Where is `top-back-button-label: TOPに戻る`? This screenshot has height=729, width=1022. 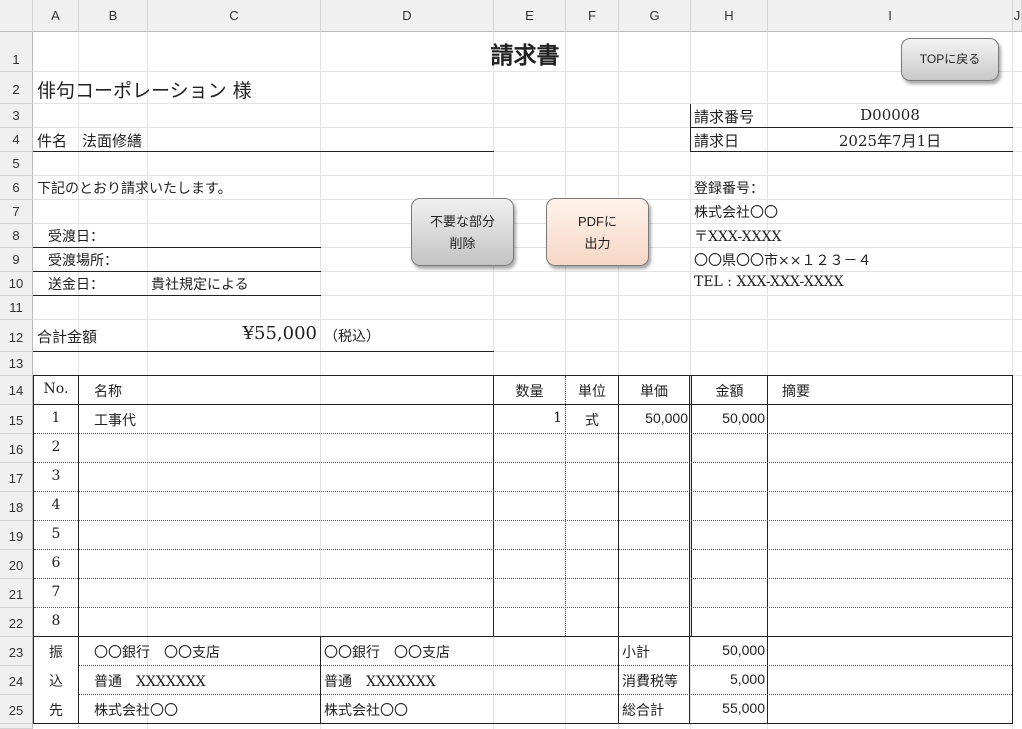
top-back-button-label: TOPに戻る is located at coordinates (950, 59).